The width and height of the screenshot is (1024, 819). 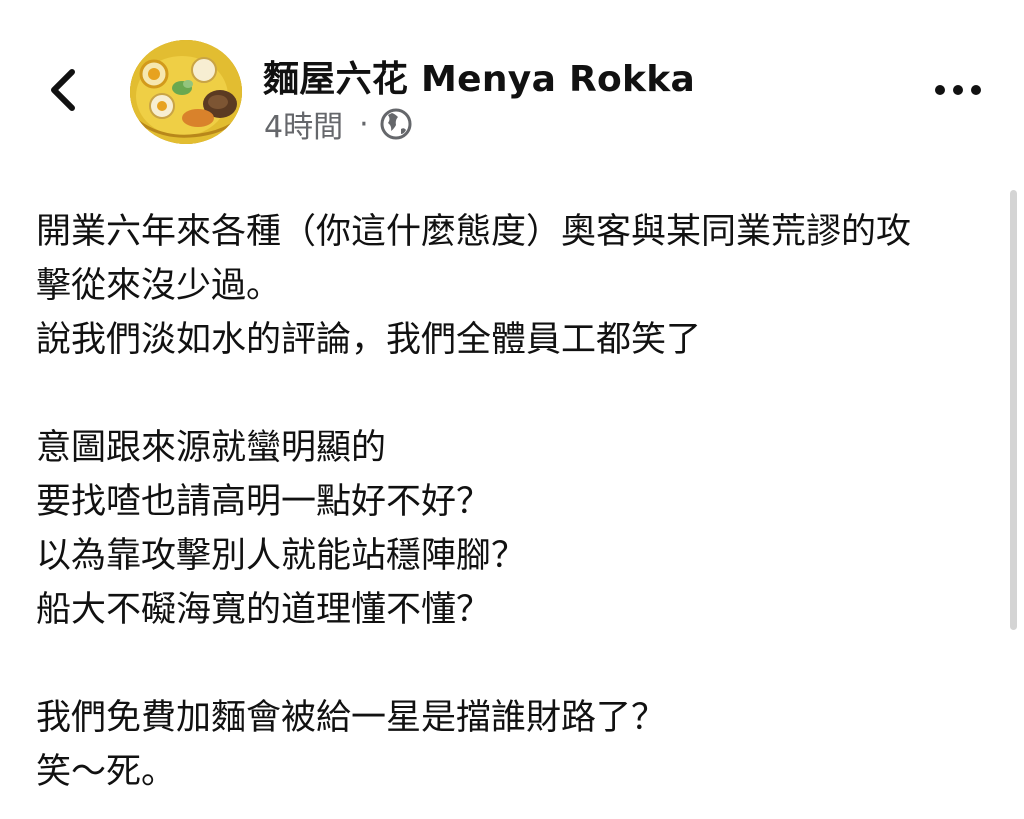 I want to click on chevron-left-icon, so click(x=63, y=90).